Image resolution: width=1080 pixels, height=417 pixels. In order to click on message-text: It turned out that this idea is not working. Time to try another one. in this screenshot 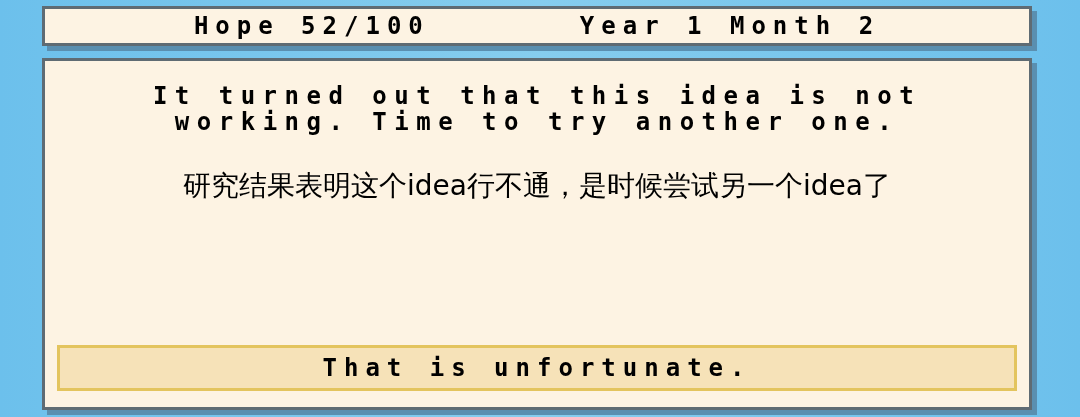, I will do `click(537, 109)`.